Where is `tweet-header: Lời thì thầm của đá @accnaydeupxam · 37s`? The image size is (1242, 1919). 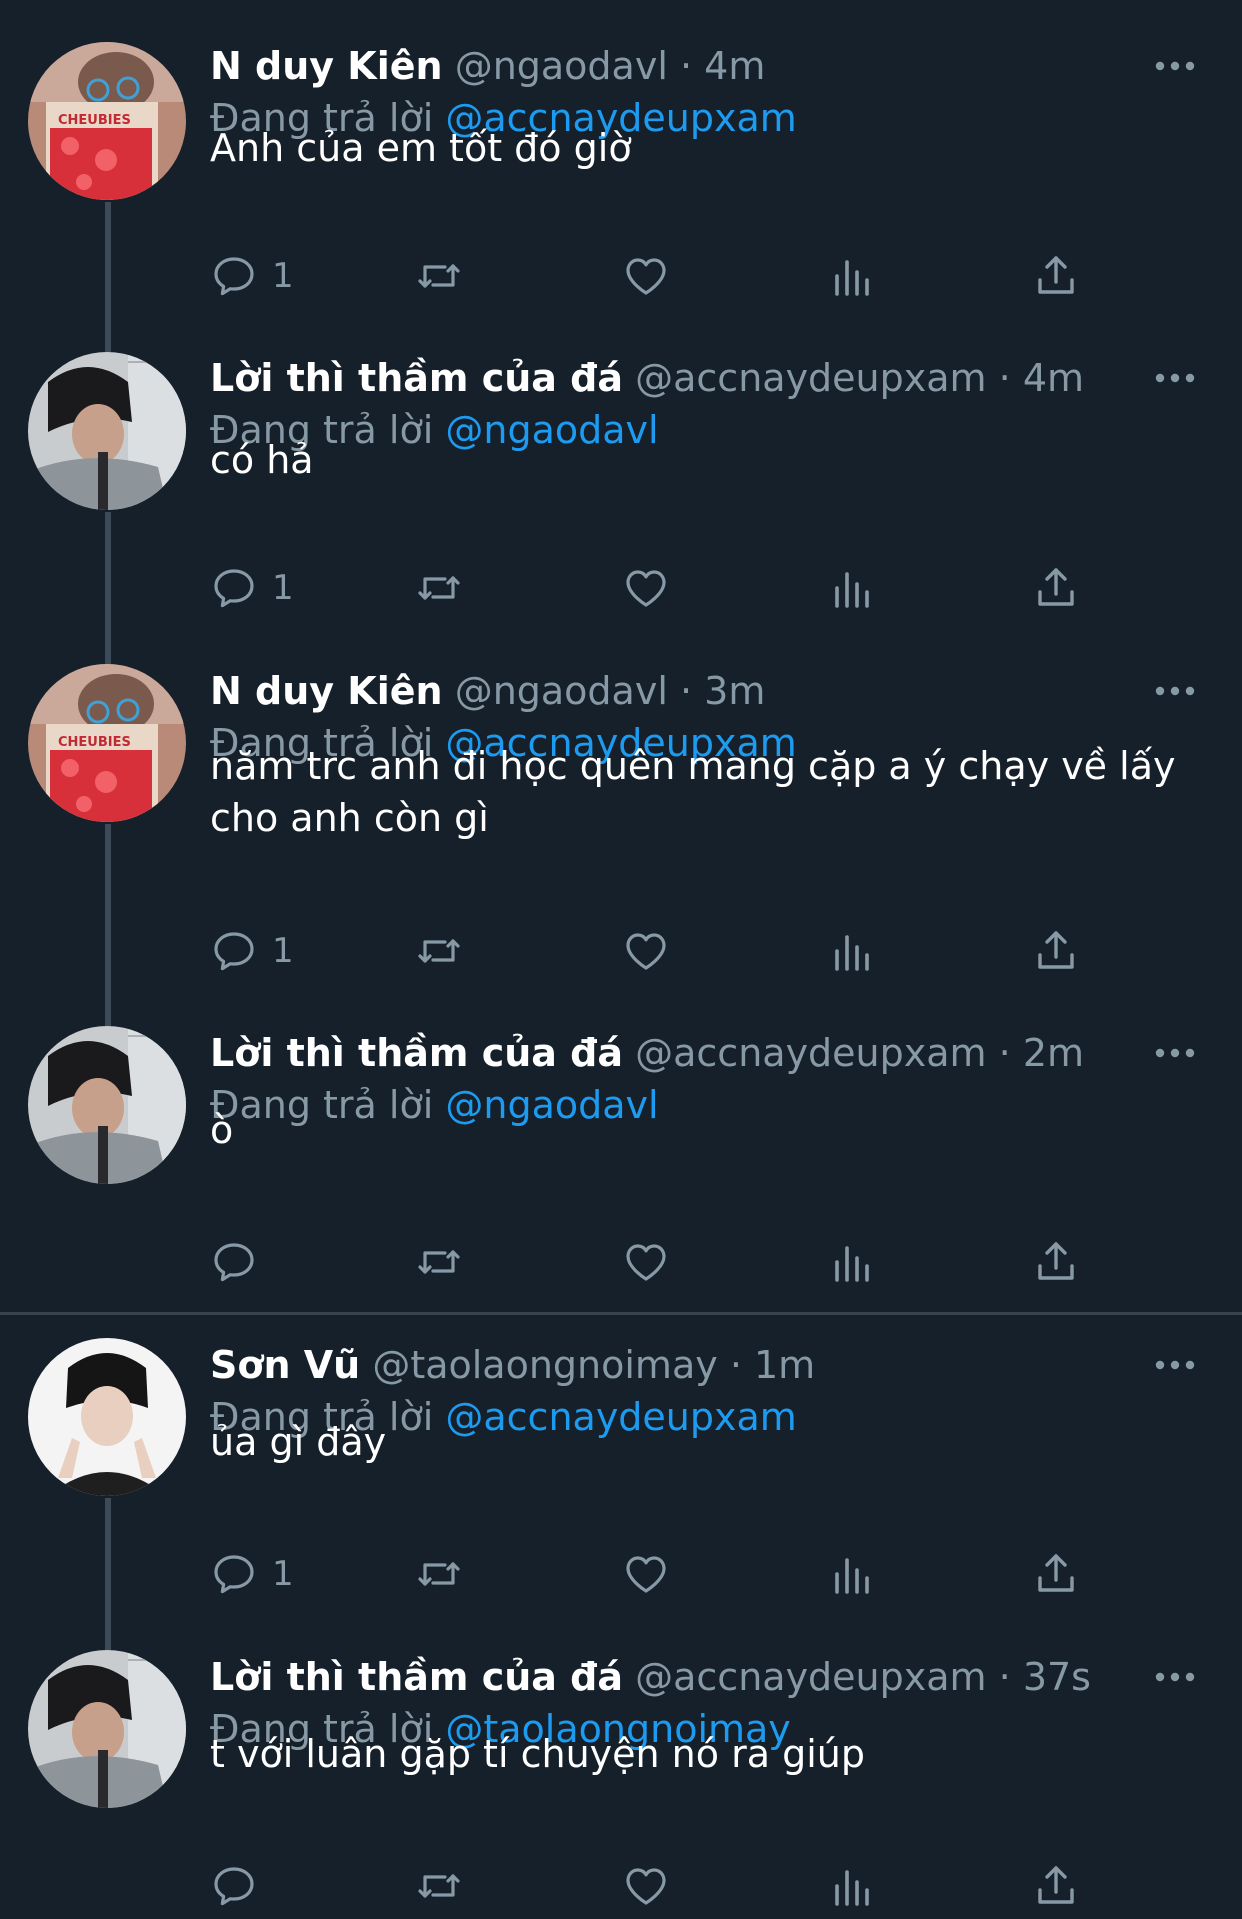 tweet-header: Lời thì thầm của đá @accnaydeupxam · 37s is located at coordinates (681, 1677).